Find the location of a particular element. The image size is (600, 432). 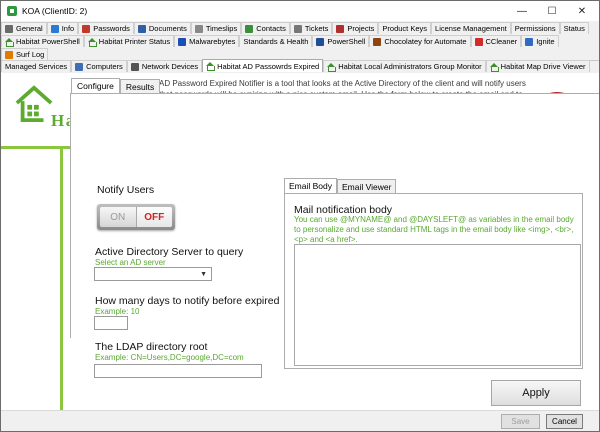

tab-label: Computers is located at coordinates (104, 66).